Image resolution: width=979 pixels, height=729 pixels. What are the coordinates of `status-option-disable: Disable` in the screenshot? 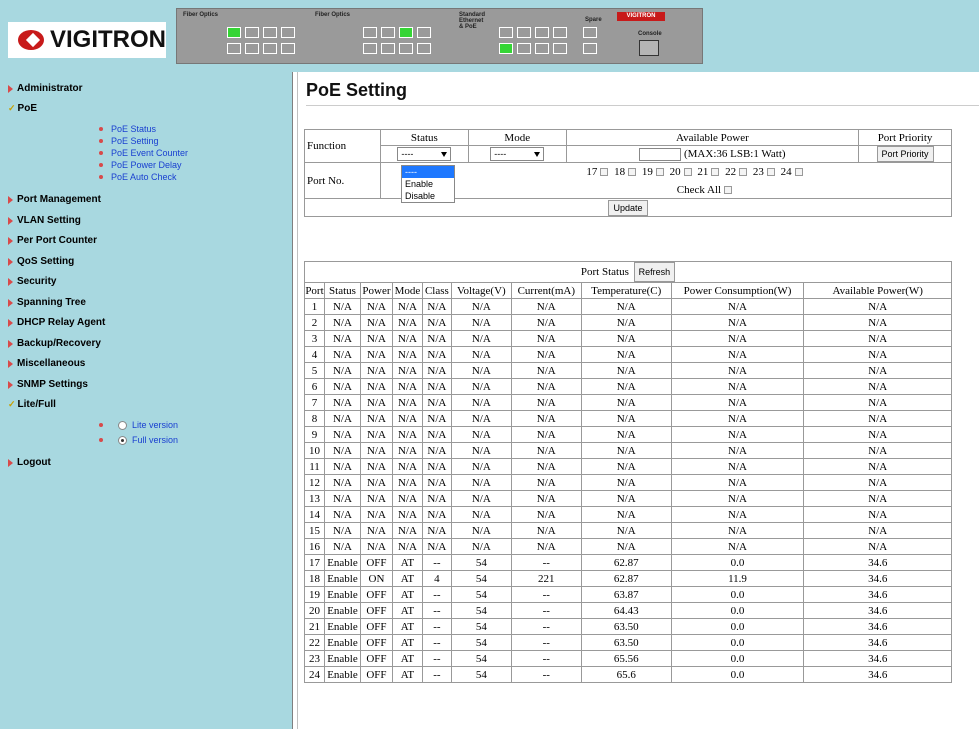 It's located at (428, 196).